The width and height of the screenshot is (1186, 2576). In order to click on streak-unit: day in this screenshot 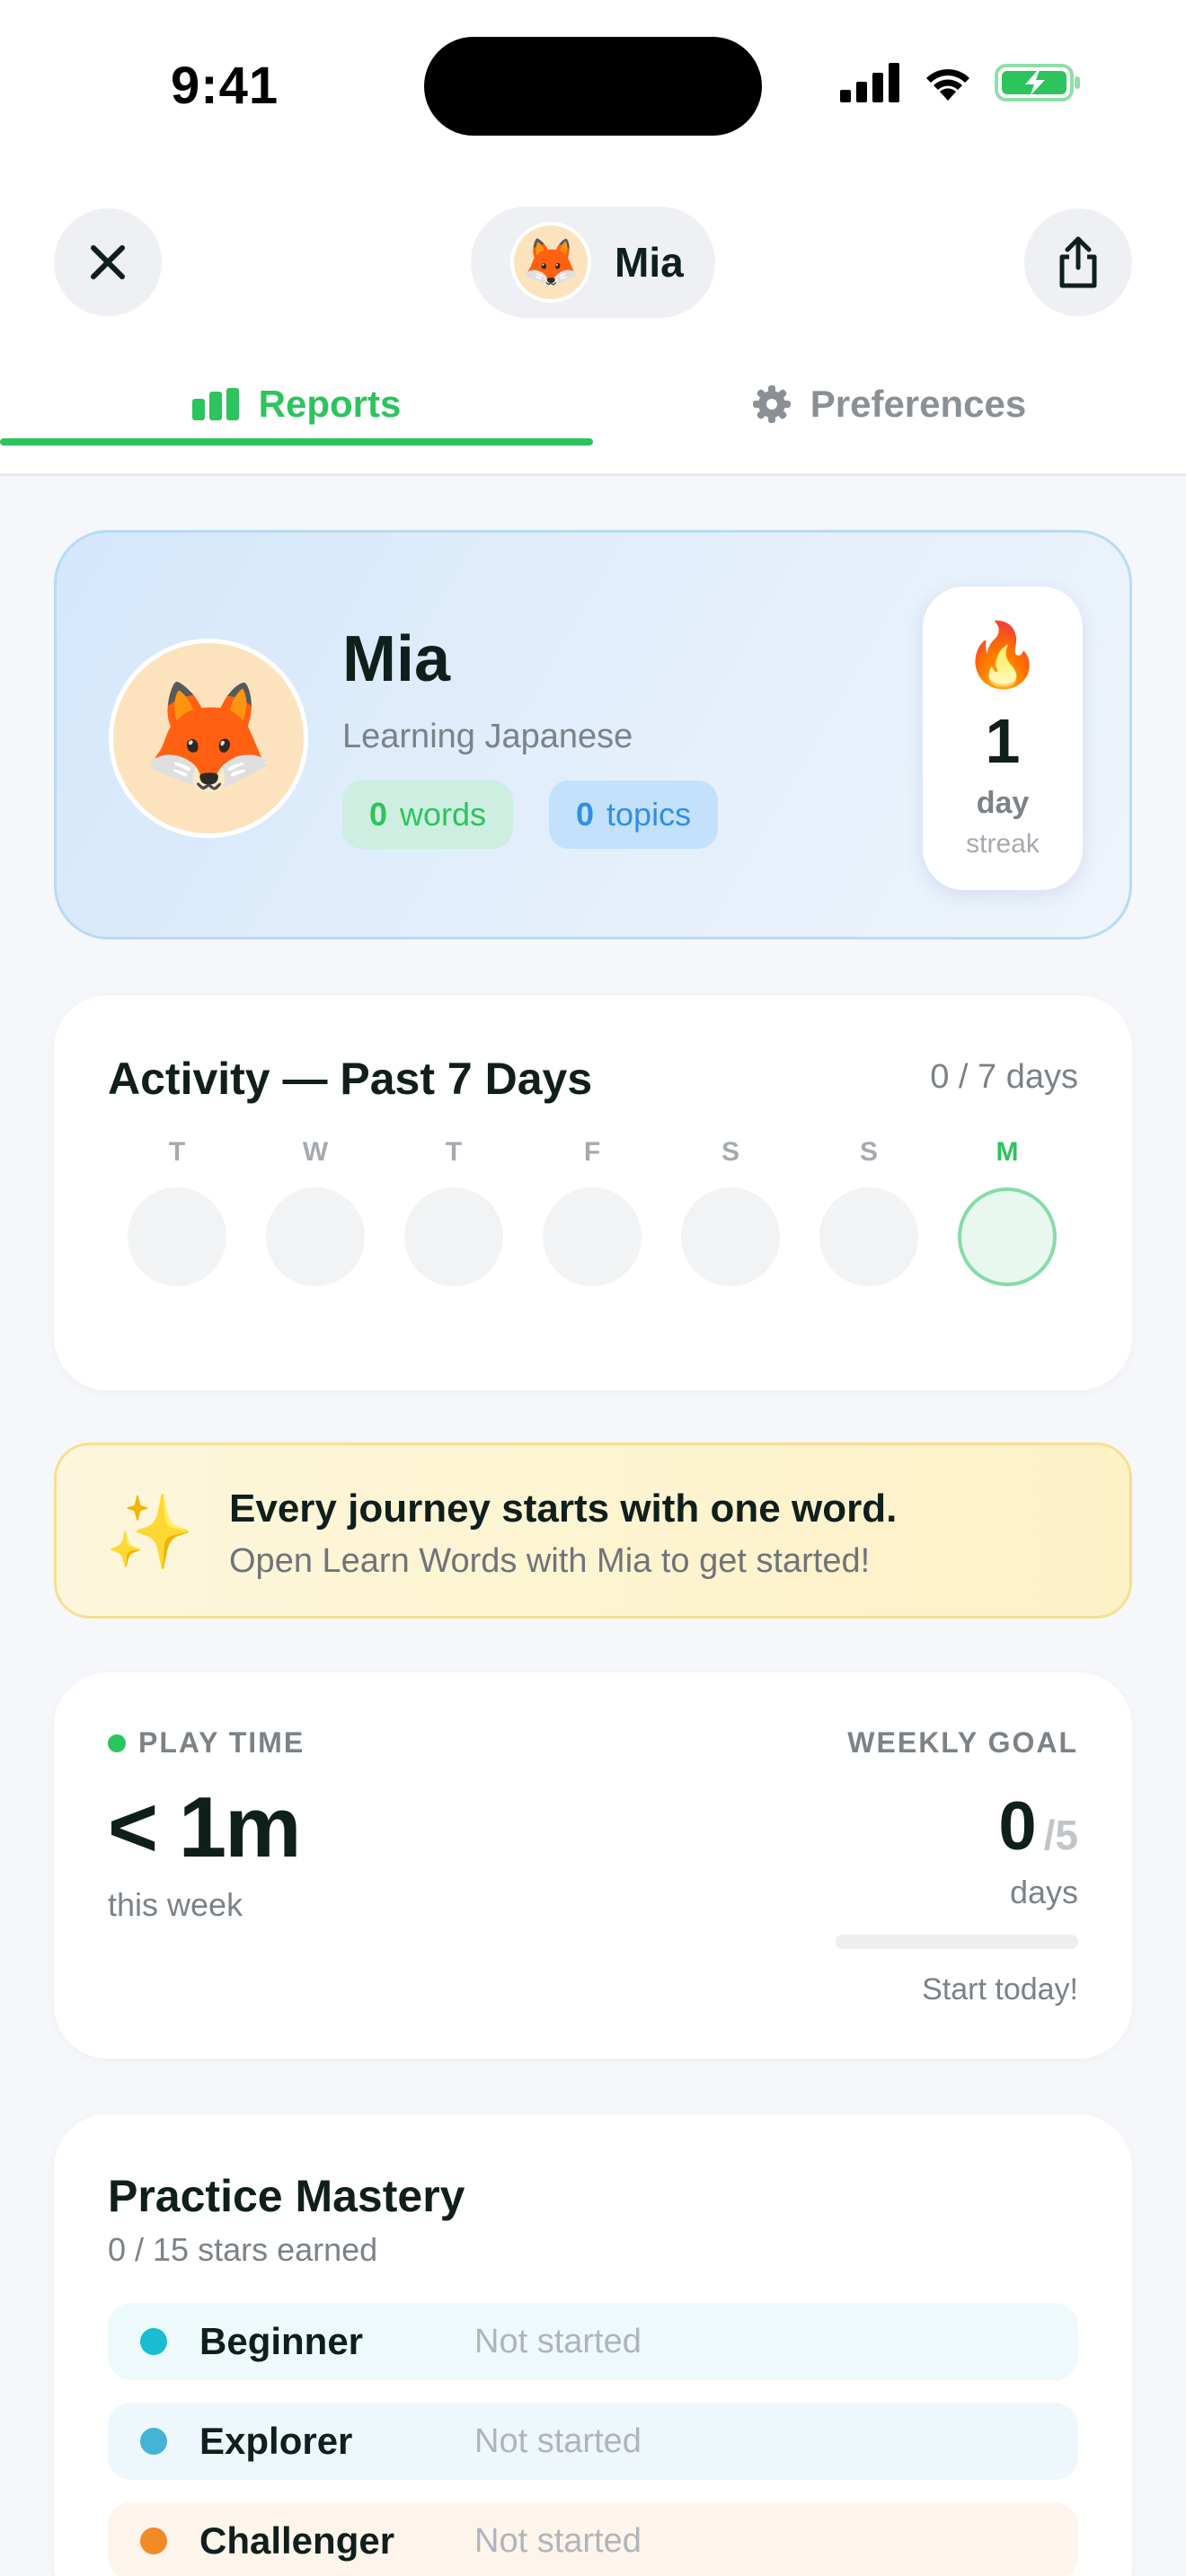, I will do `click(1003, 803)`.